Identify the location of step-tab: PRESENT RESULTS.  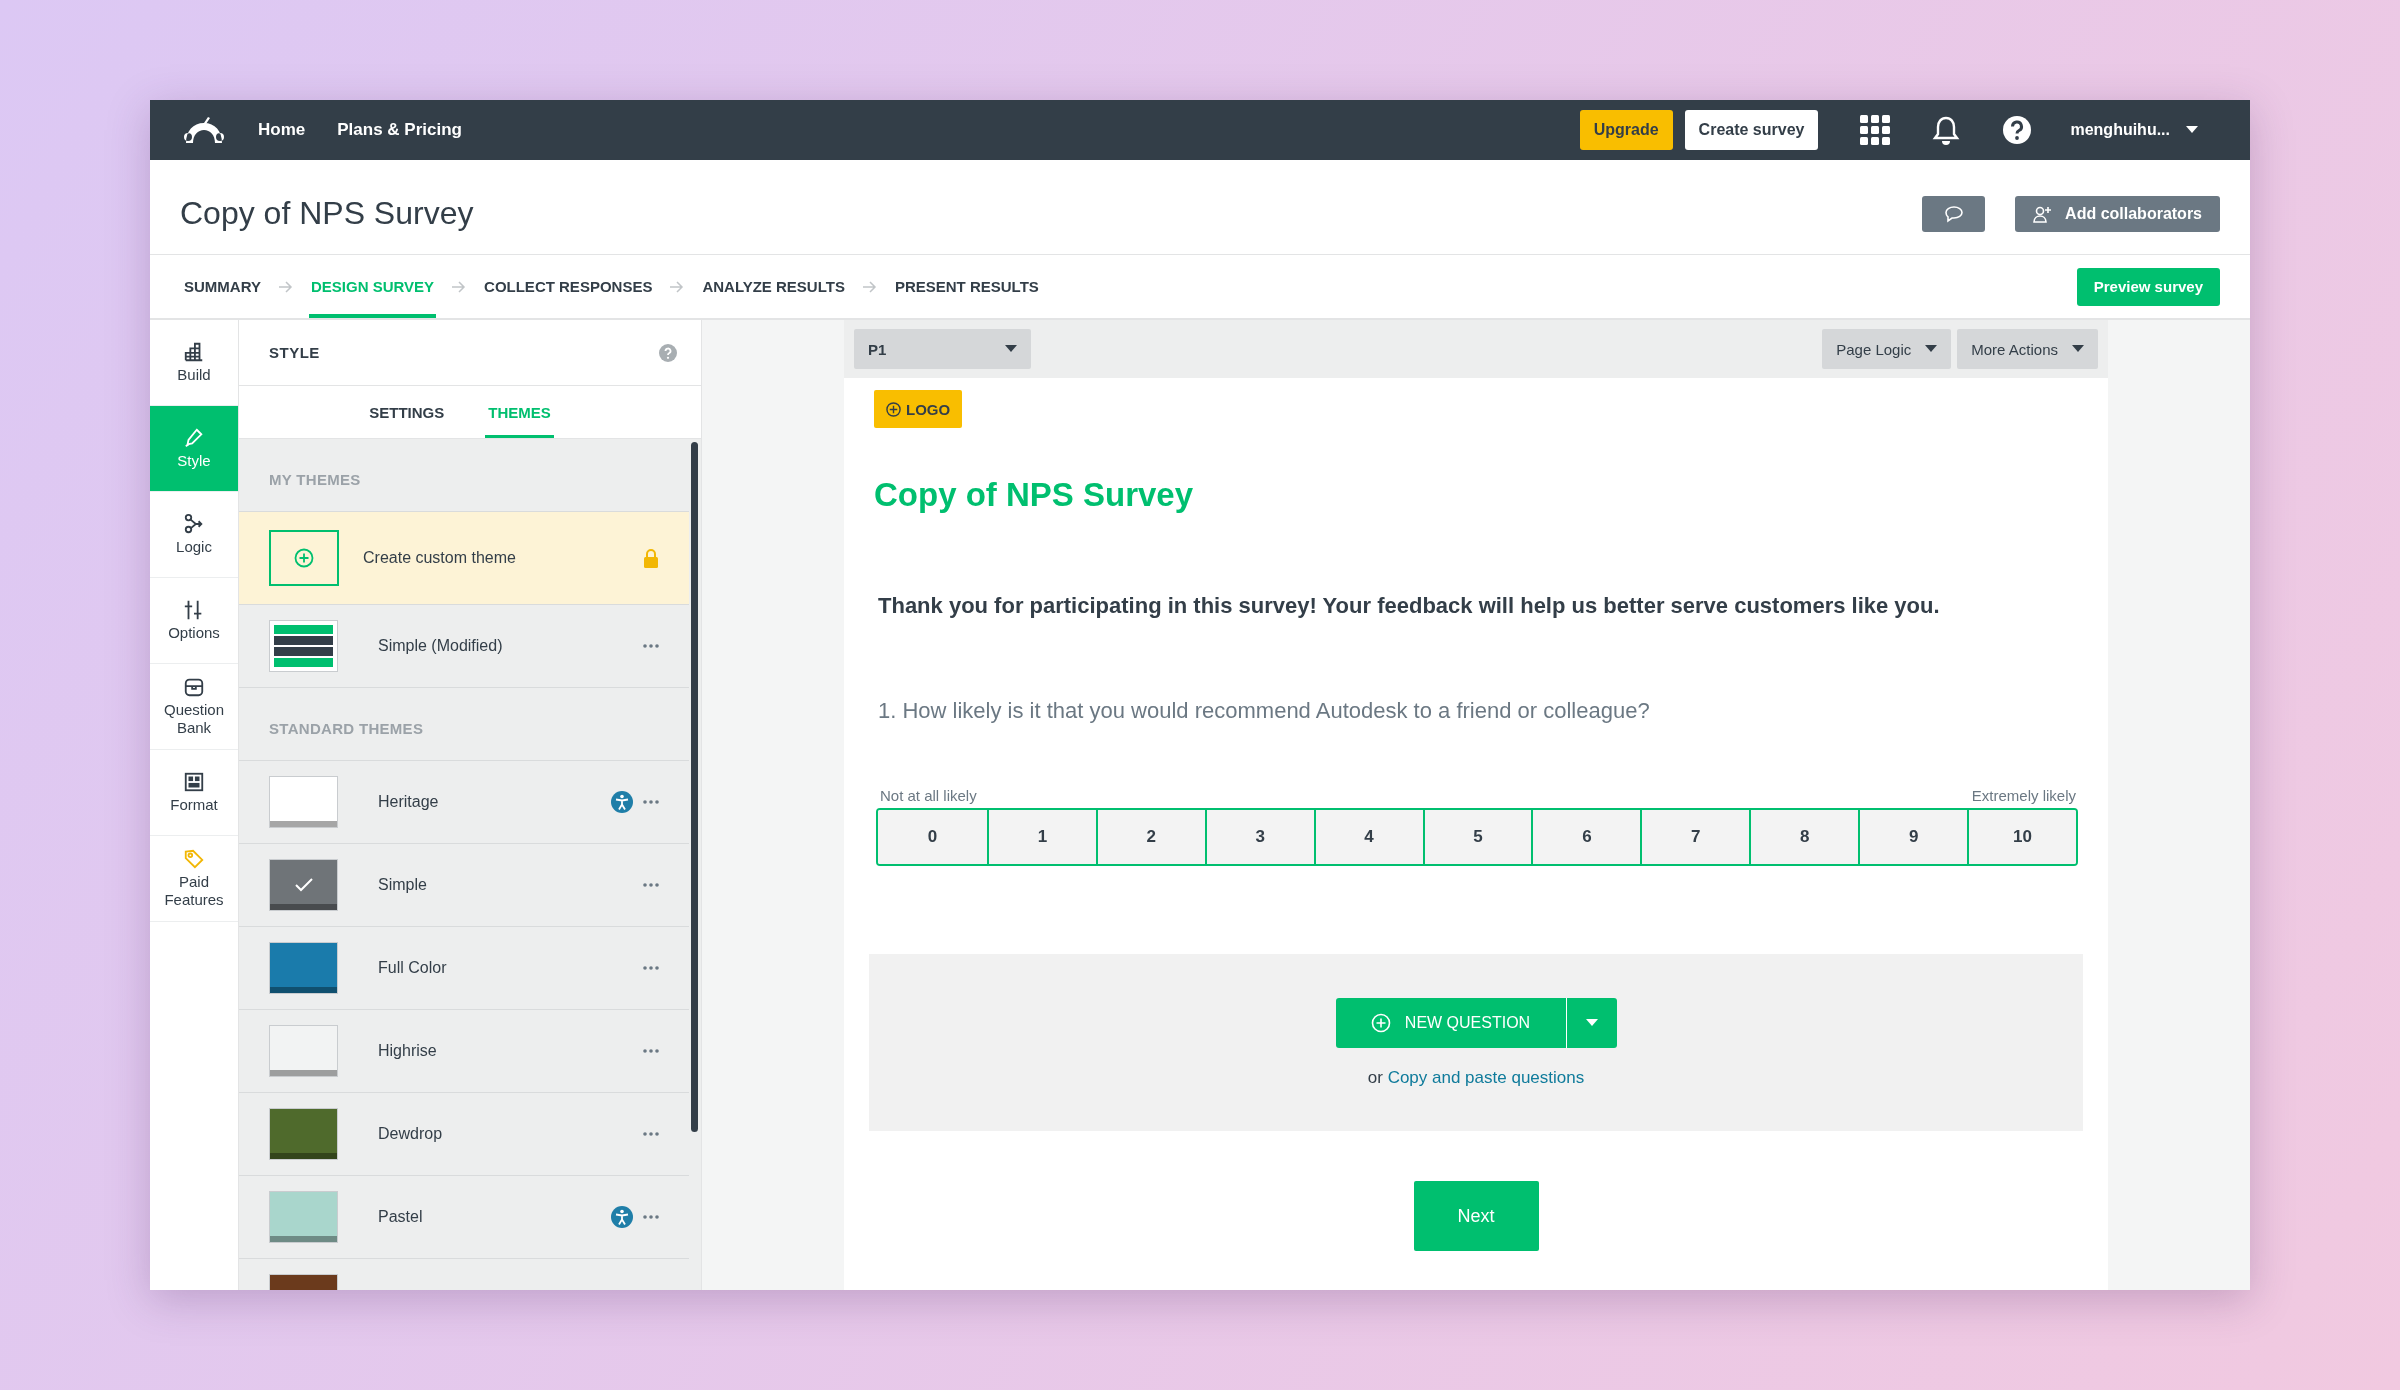
(966, 286).